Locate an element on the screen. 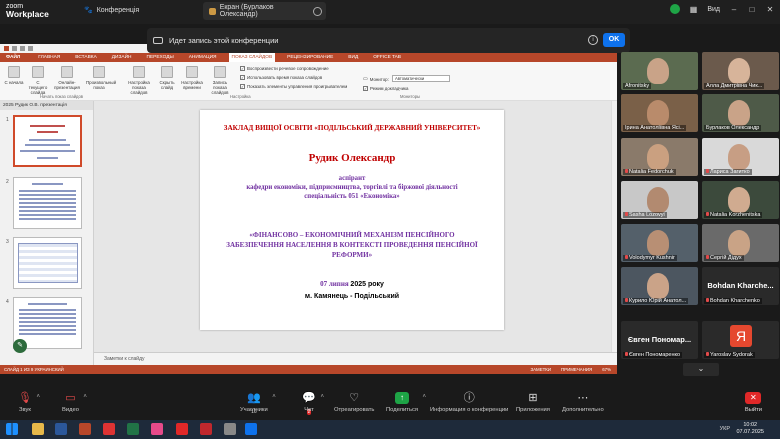 Image resolution: width=780 pixels, height=439 pixels. maximize-icon: □ is located at coordinates (752, 9).